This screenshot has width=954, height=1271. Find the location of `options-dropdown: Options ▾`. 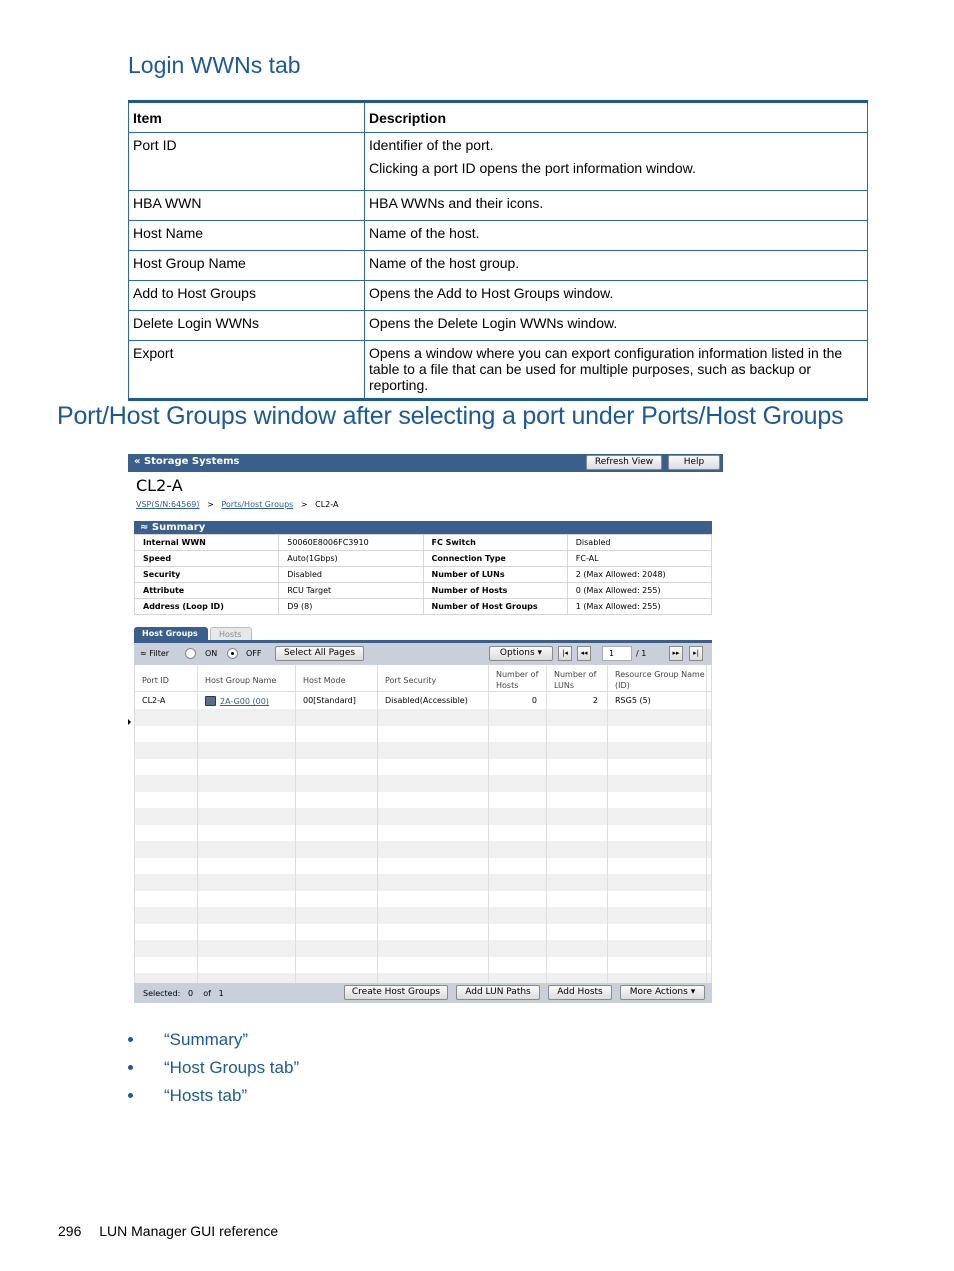

options-dropdown: Options ▾ is located at coordinates (521, 653).